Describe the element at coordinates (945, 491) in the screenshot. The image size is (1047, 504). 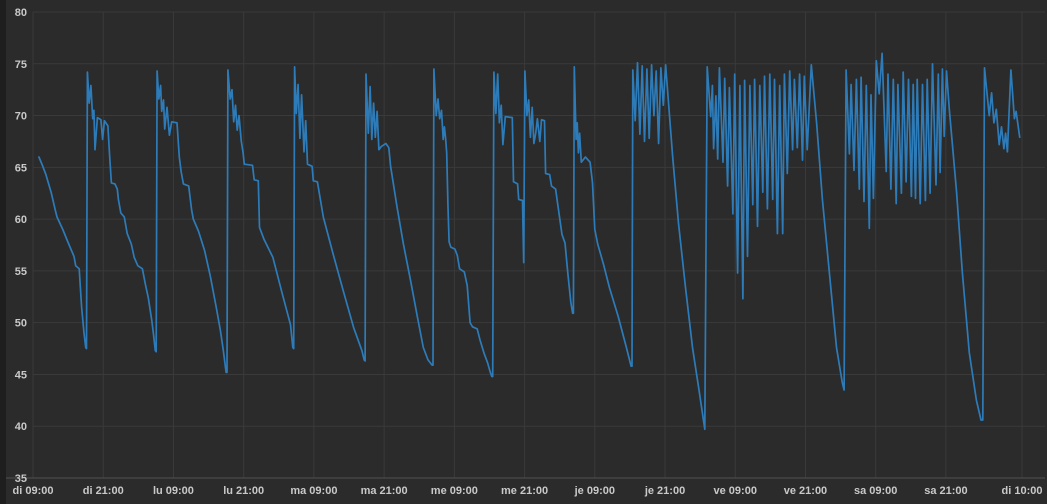
I see `x-tick-label: sa 21:00` at that location.